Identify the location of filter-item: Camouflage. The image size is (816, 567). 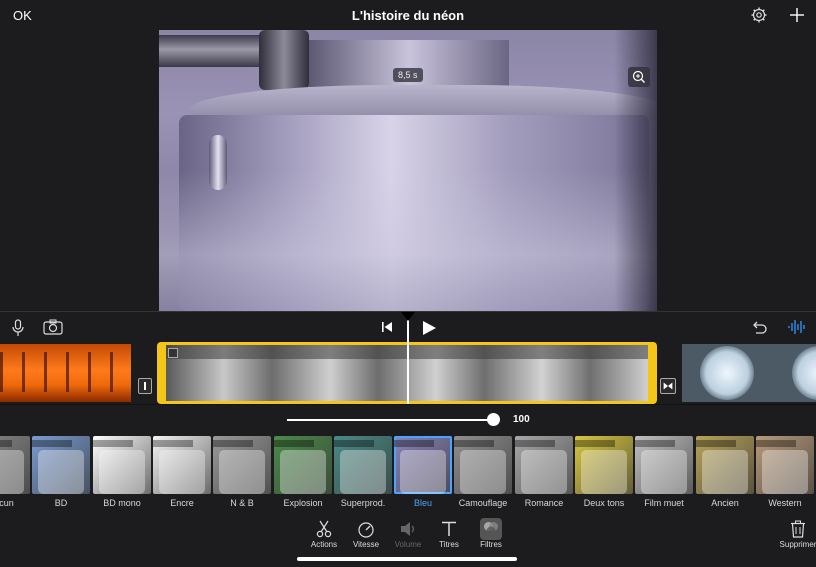
(483, 473).